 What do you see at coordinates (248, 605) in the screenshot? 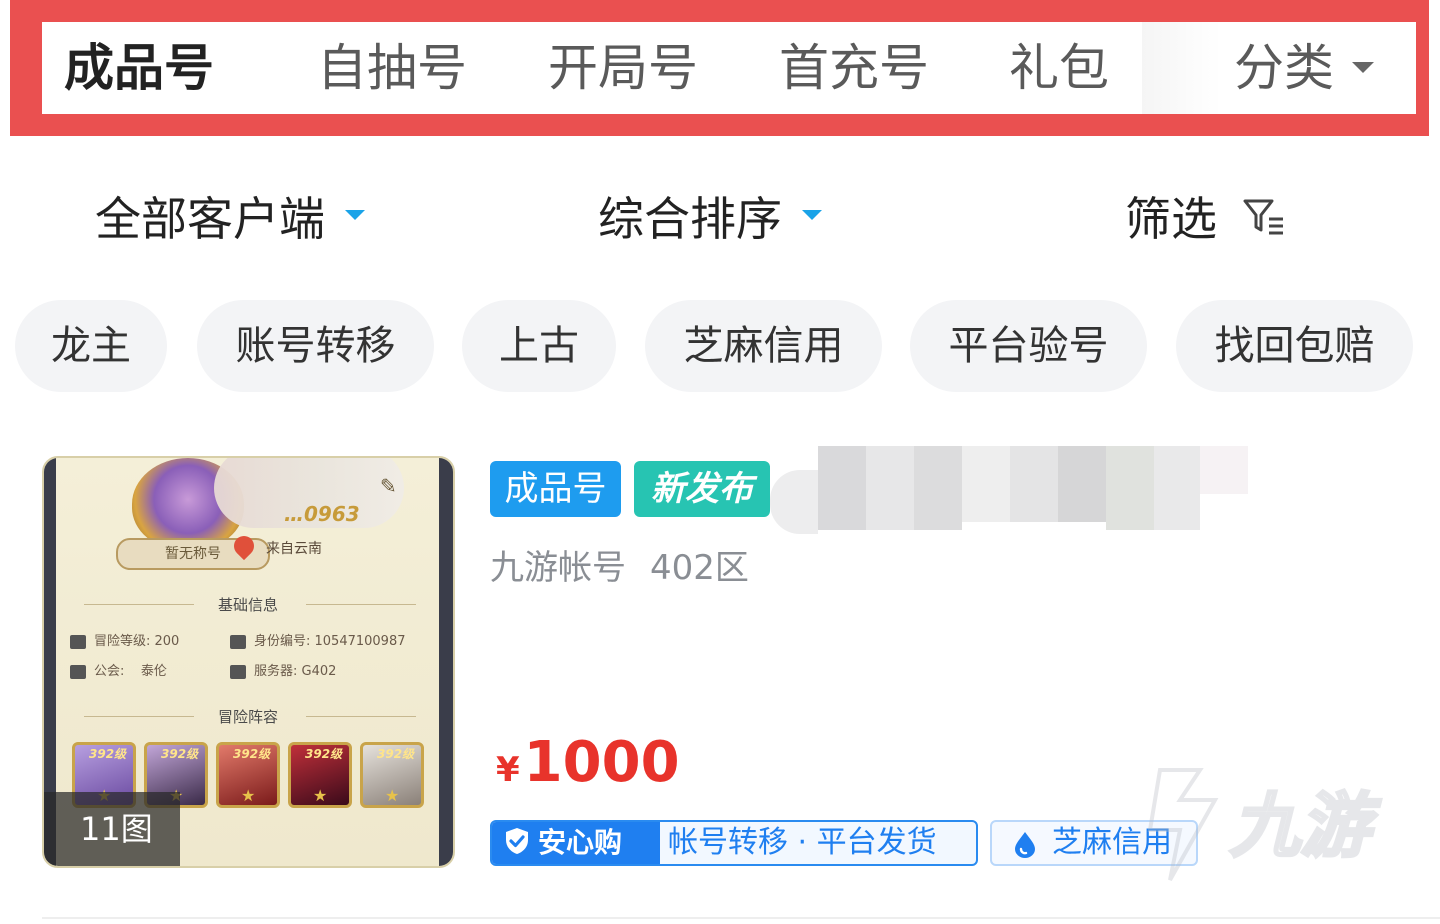
I see `section-basic-info: 基础信息` at bounding box center [248, 605].